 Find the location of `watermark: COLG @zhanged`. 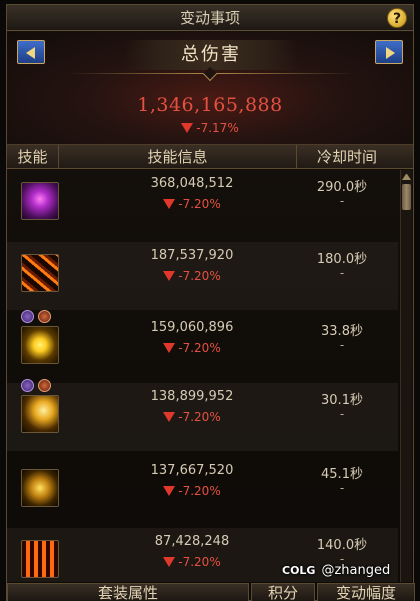

watermark: COLG @zhanged is located at coordinates (336, 570).